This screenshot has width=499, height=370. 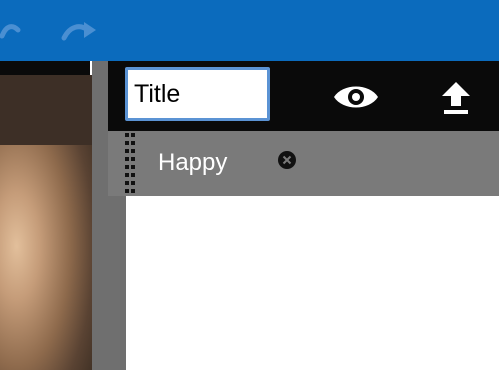 What do you see at coordinates (130, 163) in the screenshot?
I see `drag-handle-icon` at bounding box center [130, 163].